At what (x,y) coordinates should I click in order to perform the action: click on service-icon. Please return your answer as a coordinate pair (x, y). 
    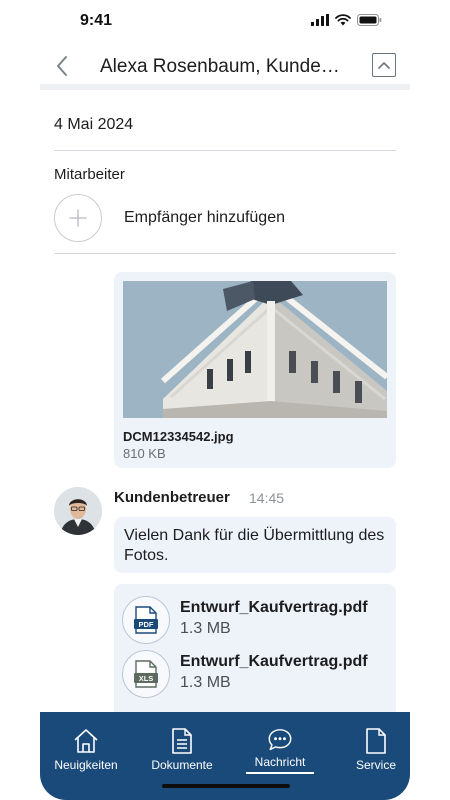
    Looking at the image, I should click on (376, 741).